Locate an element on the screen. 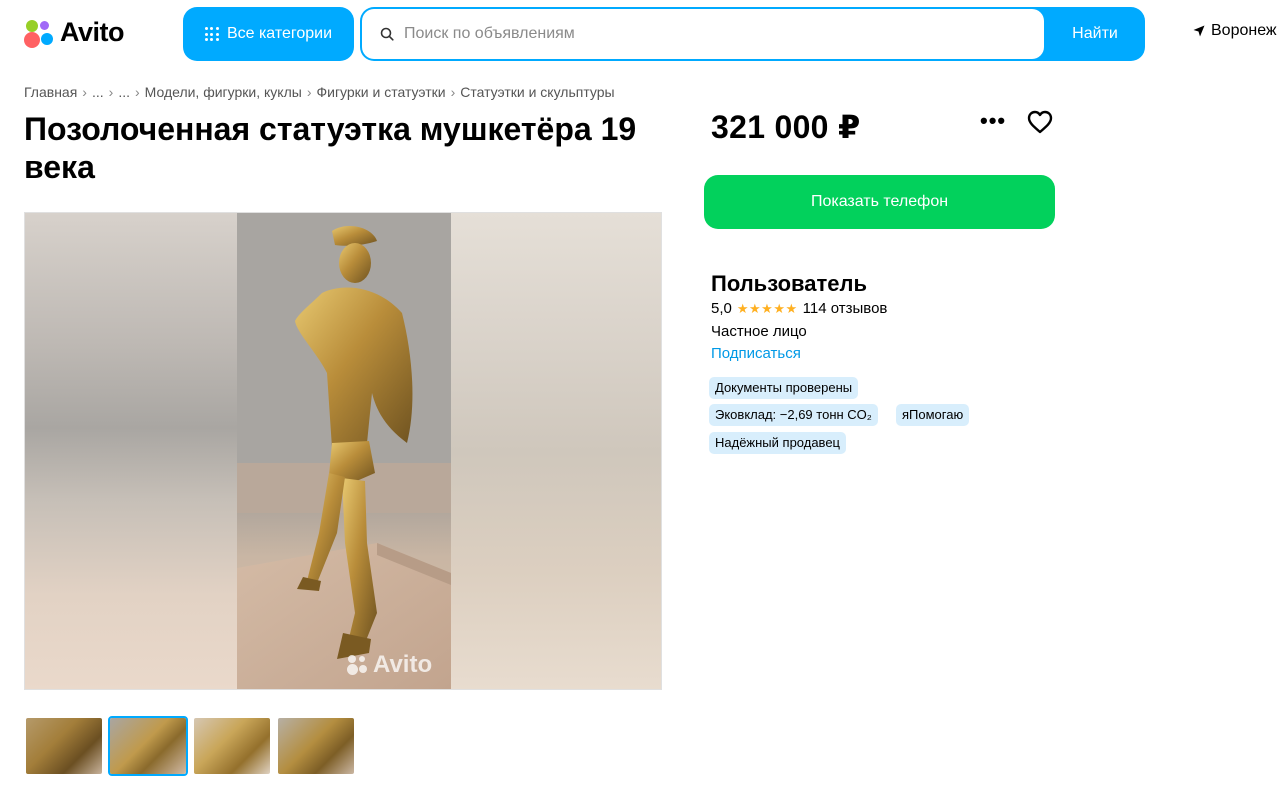 The image size is (1280, 800). avito-watermark: Avito is located at coordinates (389, 665).